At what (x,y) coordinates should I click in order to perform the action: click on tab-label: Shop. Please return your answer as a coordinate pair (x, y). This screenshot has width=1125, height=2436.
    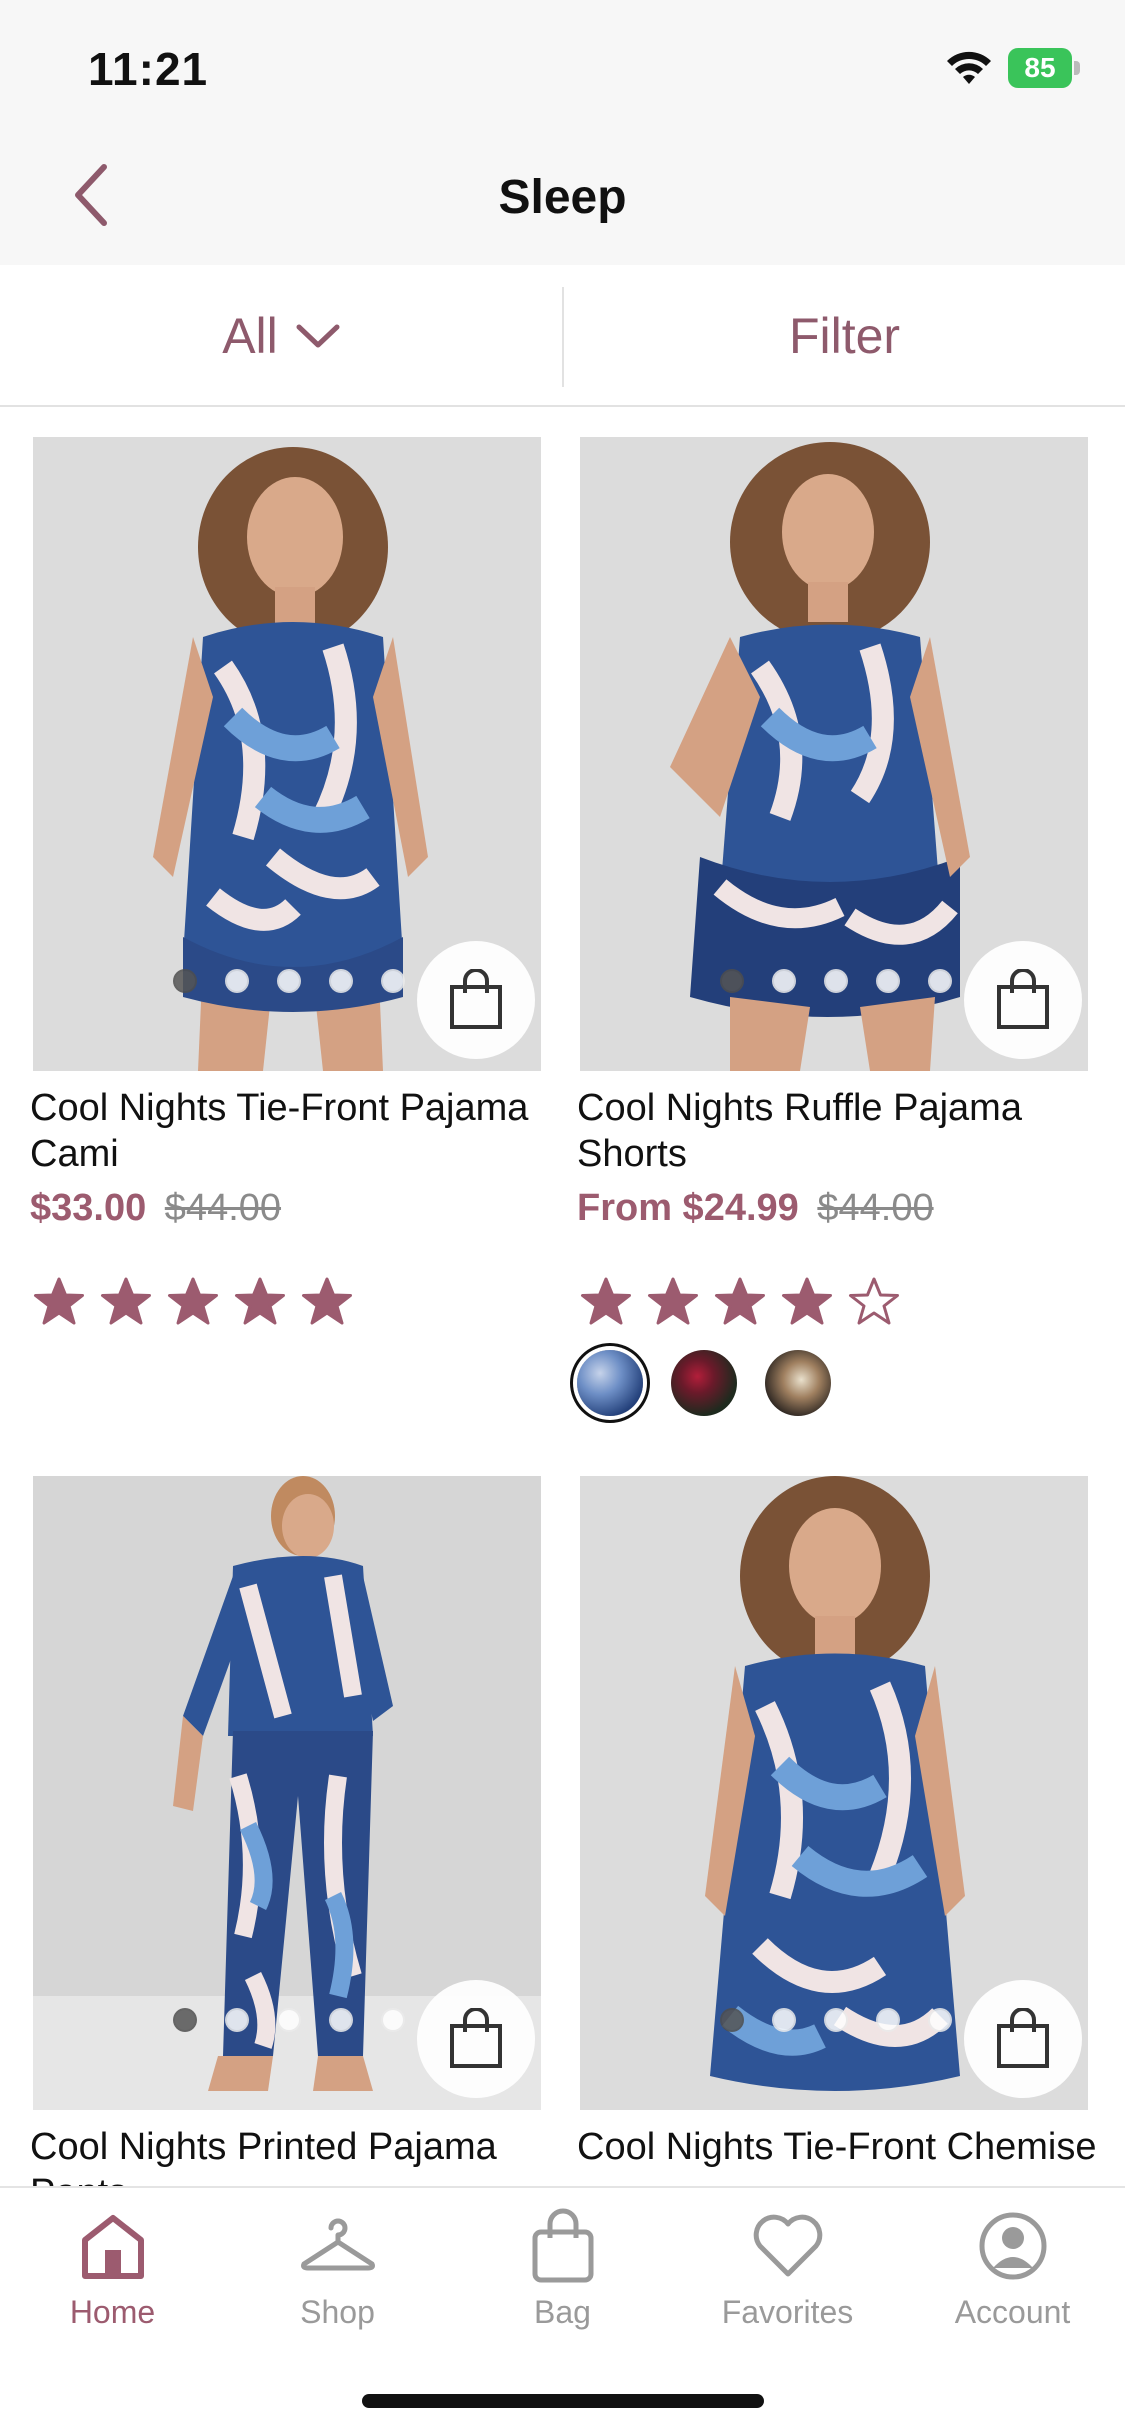
    Looking at the image, I should click on (337, 2312).